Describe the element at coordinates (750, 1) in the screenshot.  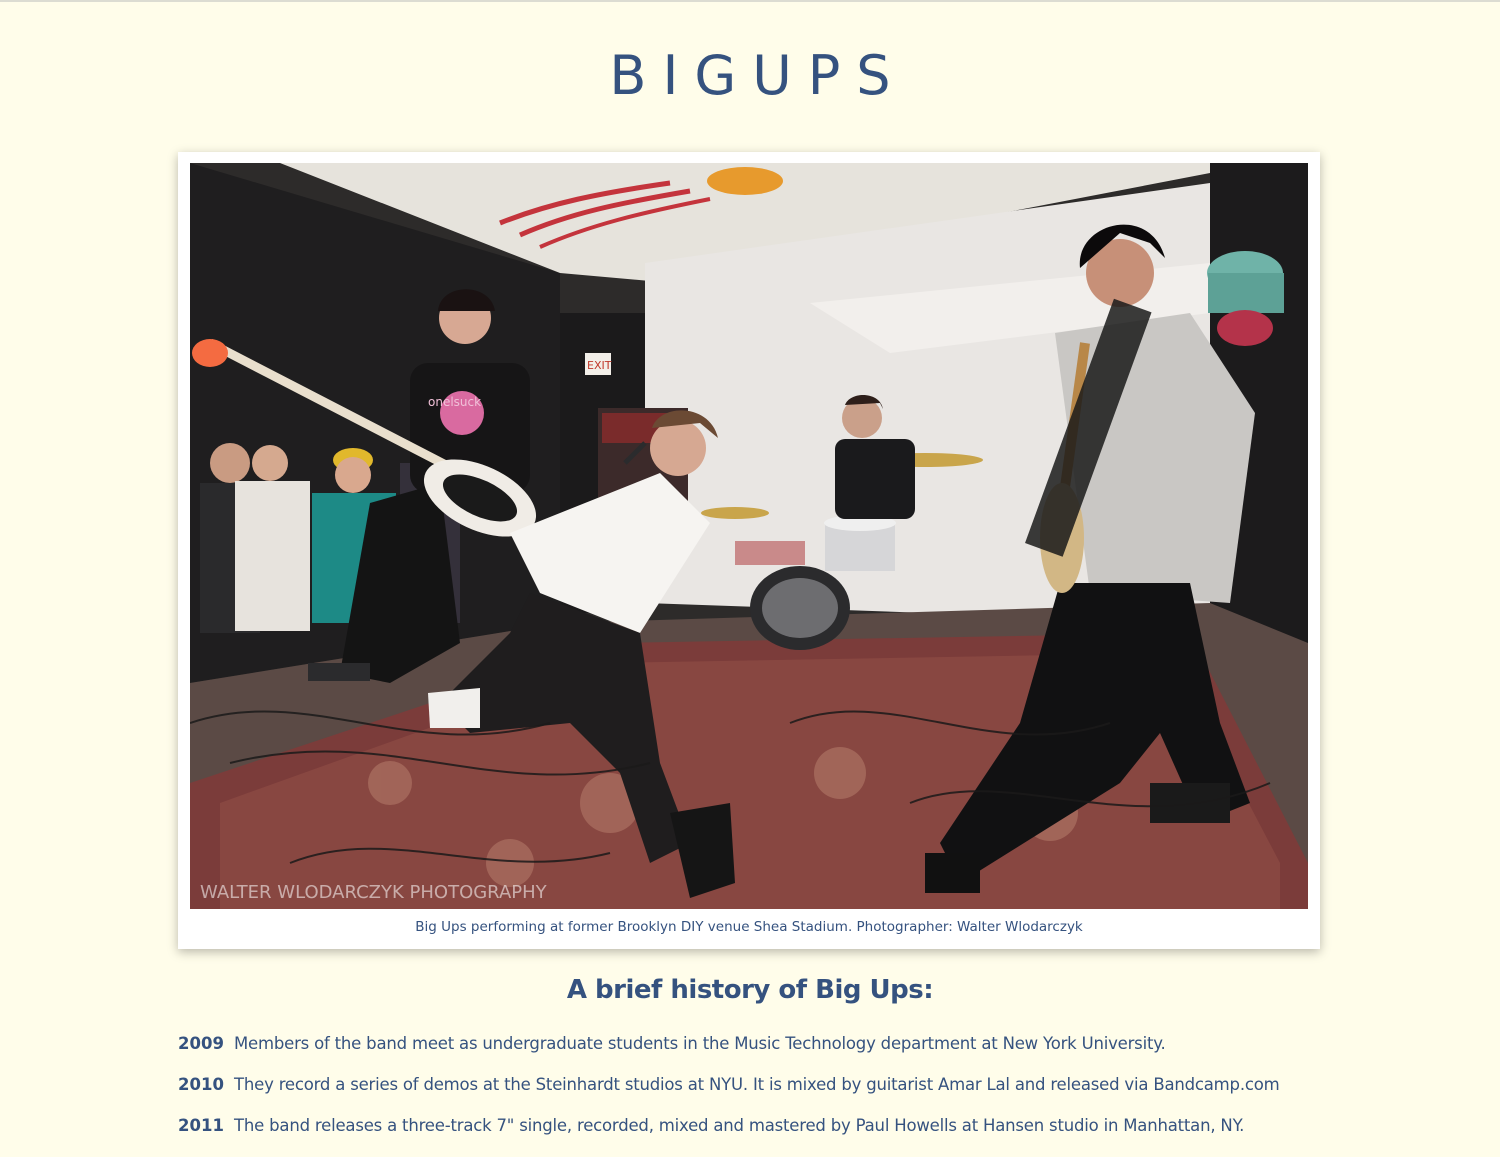
I see `top-divider` at that location.